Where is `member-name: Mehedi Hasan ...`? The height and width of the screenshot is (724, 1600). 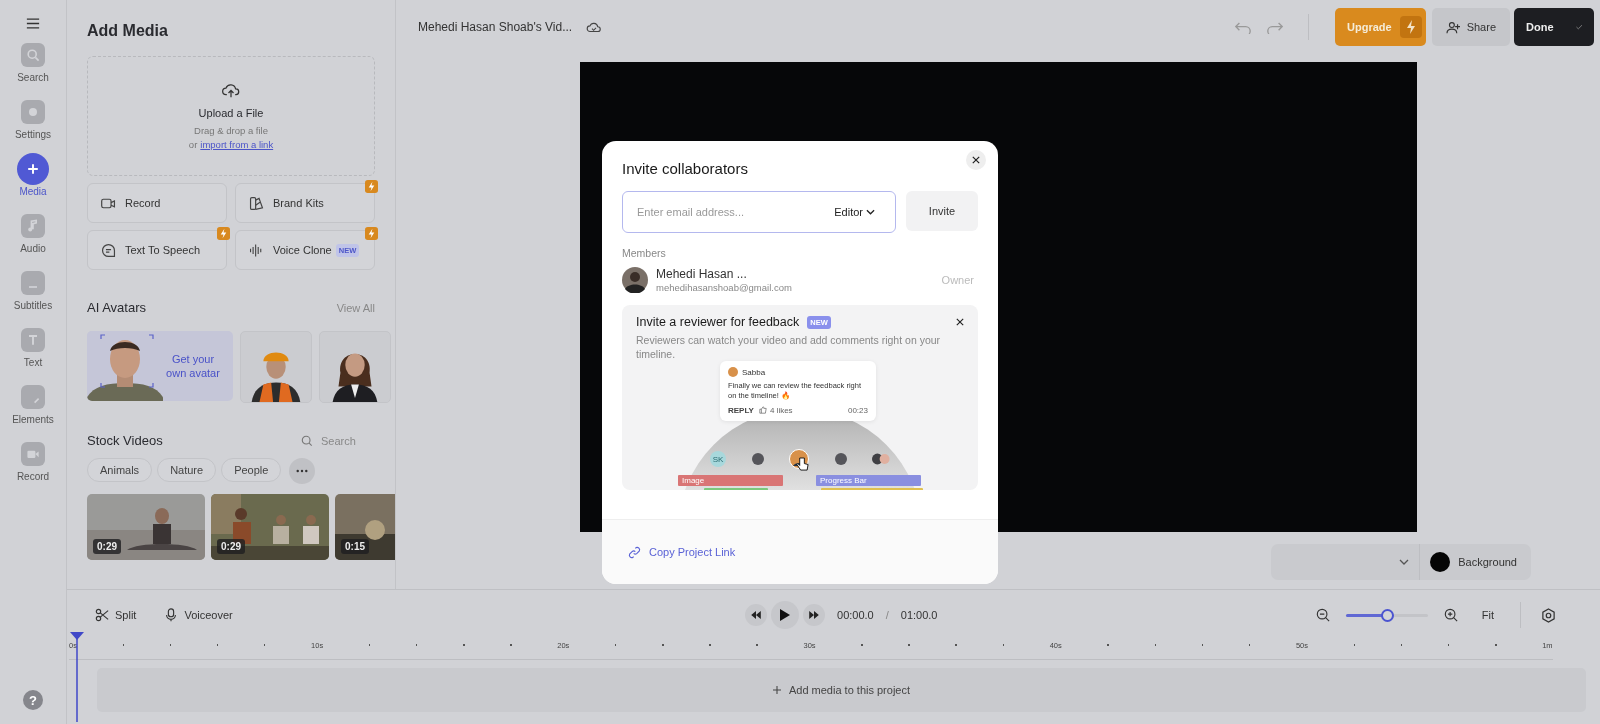 member-name: Mehedi Hasan ... is located at coordinates (702, 274).